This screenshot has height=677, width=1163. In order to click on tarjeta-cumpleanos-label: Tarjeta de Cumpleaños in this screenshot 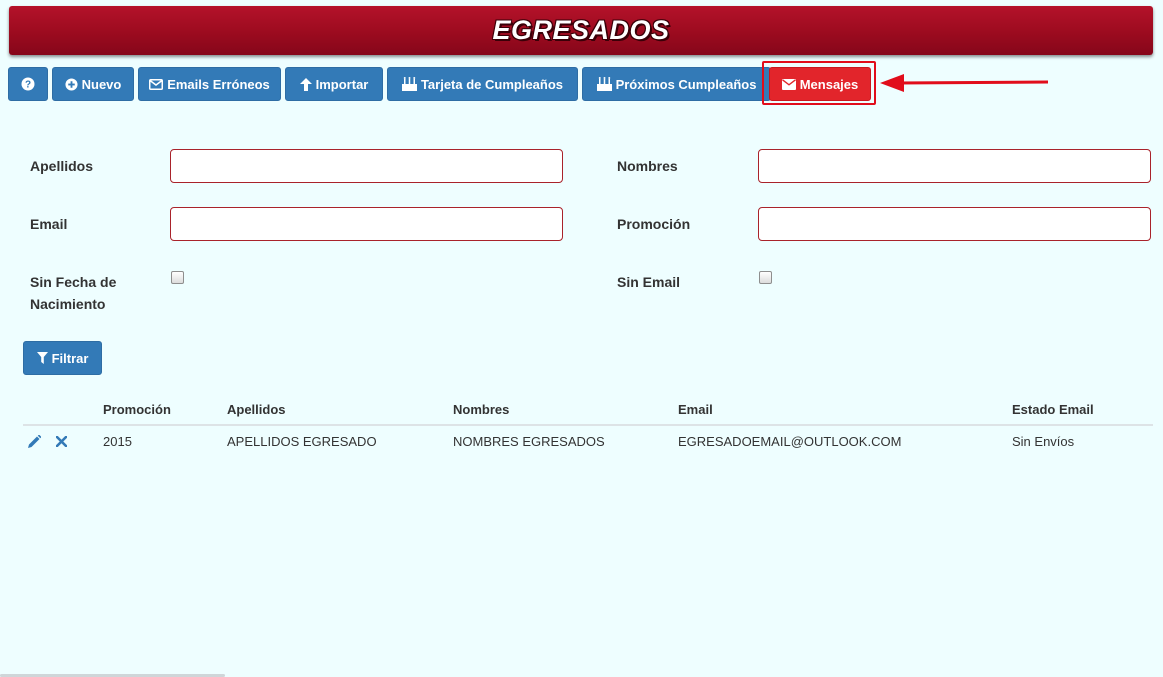, I will do `click(492, 84)`.